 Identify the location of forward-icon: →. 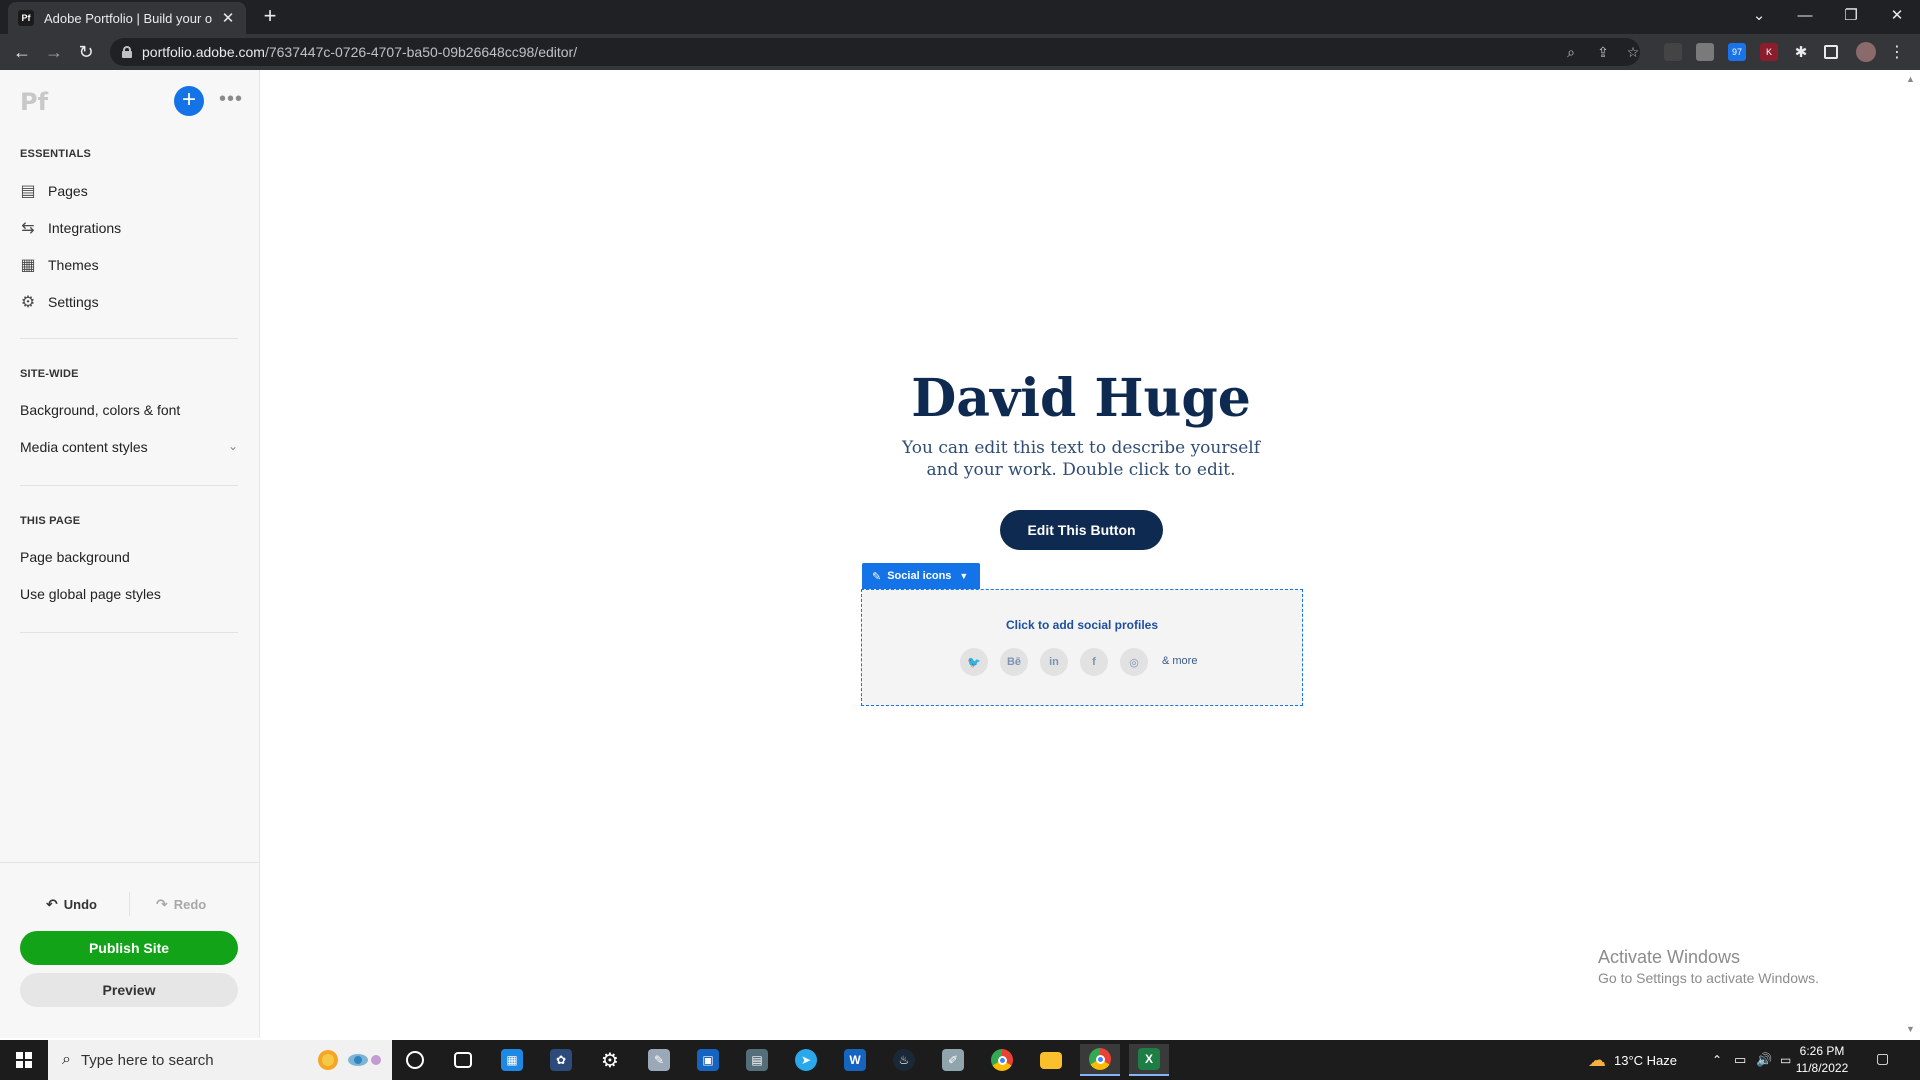
(54, 52).